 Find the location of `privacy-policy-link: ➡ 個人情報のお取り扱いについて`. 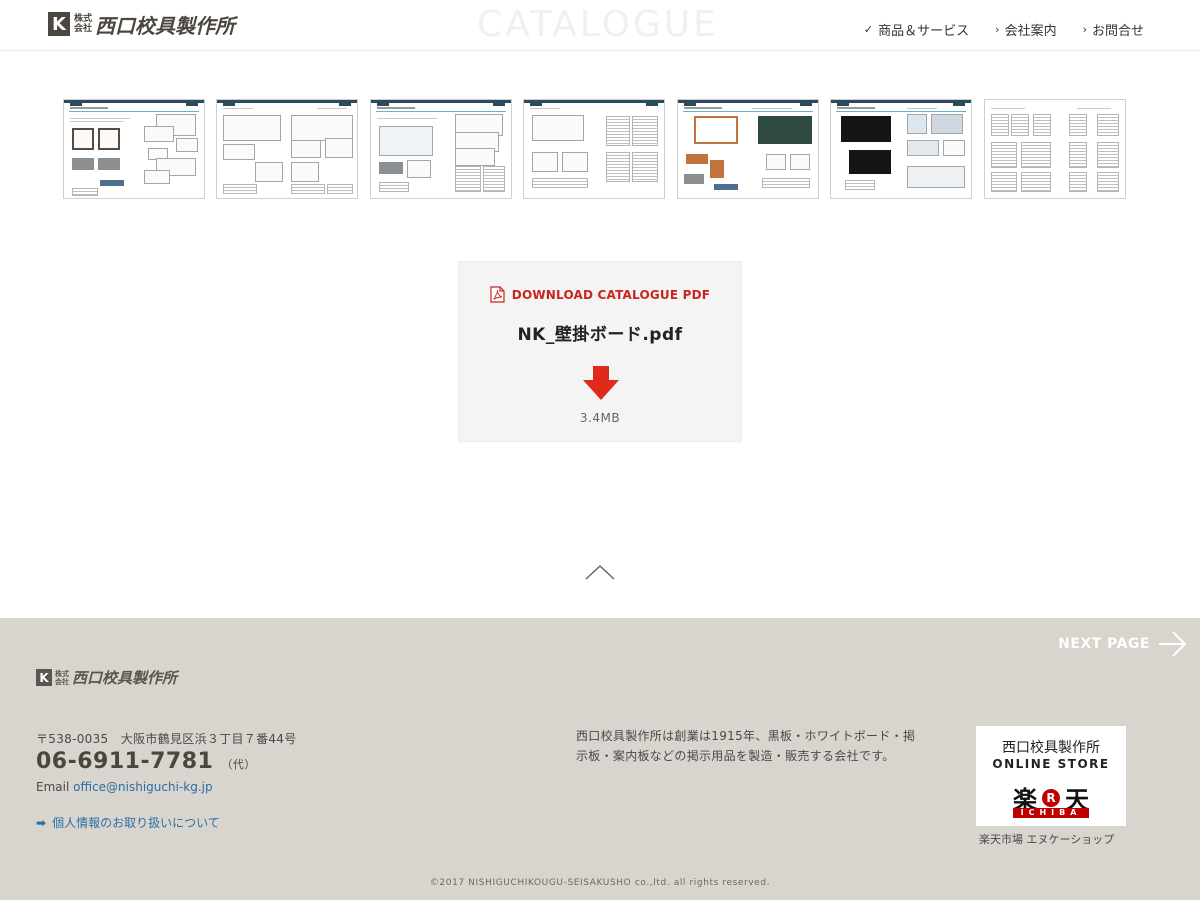

privacy-policy-link: ➡ 個人情報のお取り扱いについて is located at coordinates (128, 822).